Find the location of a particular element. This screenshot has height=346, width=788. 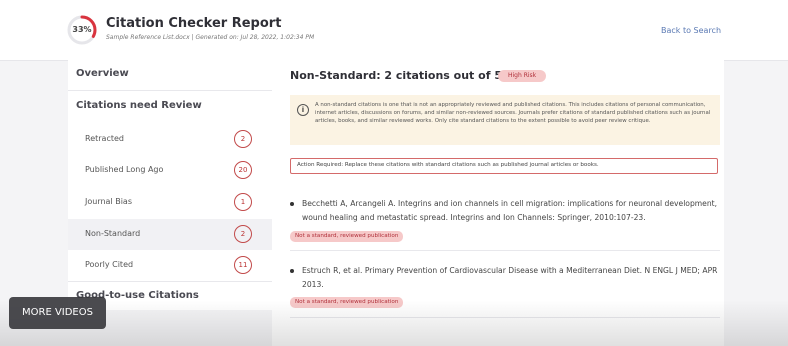

citation-divider is located at coordinates (505, 250).